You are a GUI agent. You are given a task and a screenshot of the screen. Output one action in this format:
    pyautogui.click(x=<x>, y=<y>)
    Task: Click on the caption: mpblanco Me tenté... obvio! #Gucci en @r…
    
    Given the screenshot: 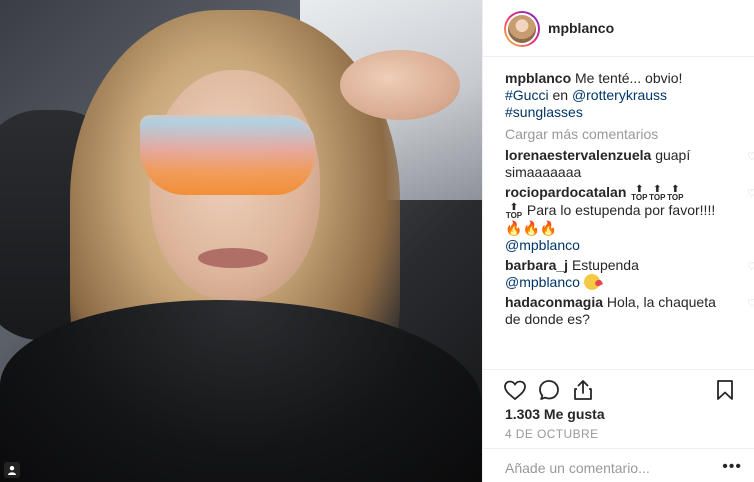 What is the action you would take?
    pyautogui.click(x=625, y=95)
    